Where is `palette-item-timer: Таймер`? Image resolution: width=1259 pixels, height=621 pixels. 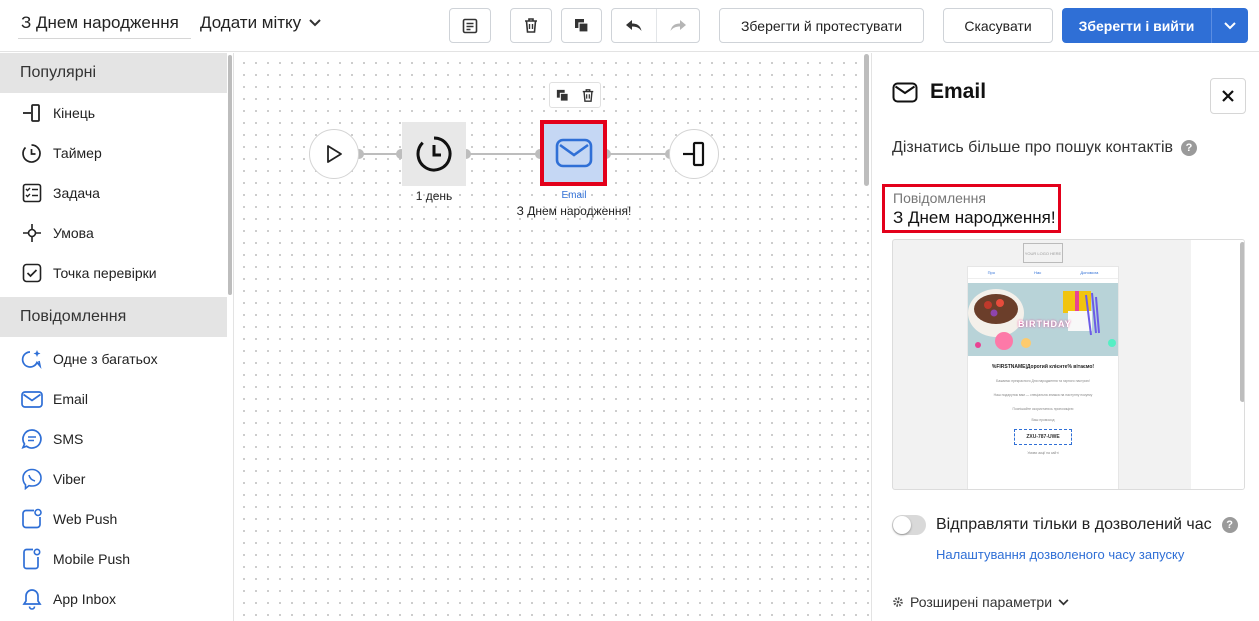 palette-item-timer: Таймер is located at coordinates (116, 153).